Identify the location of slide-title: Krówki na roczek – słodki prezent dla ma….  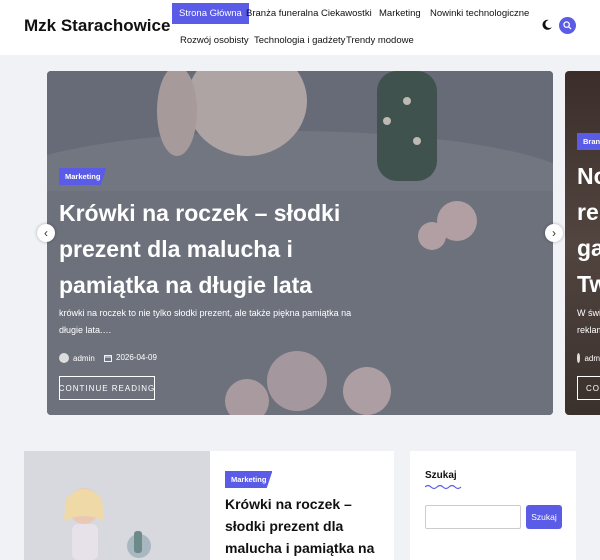
(209, 249).